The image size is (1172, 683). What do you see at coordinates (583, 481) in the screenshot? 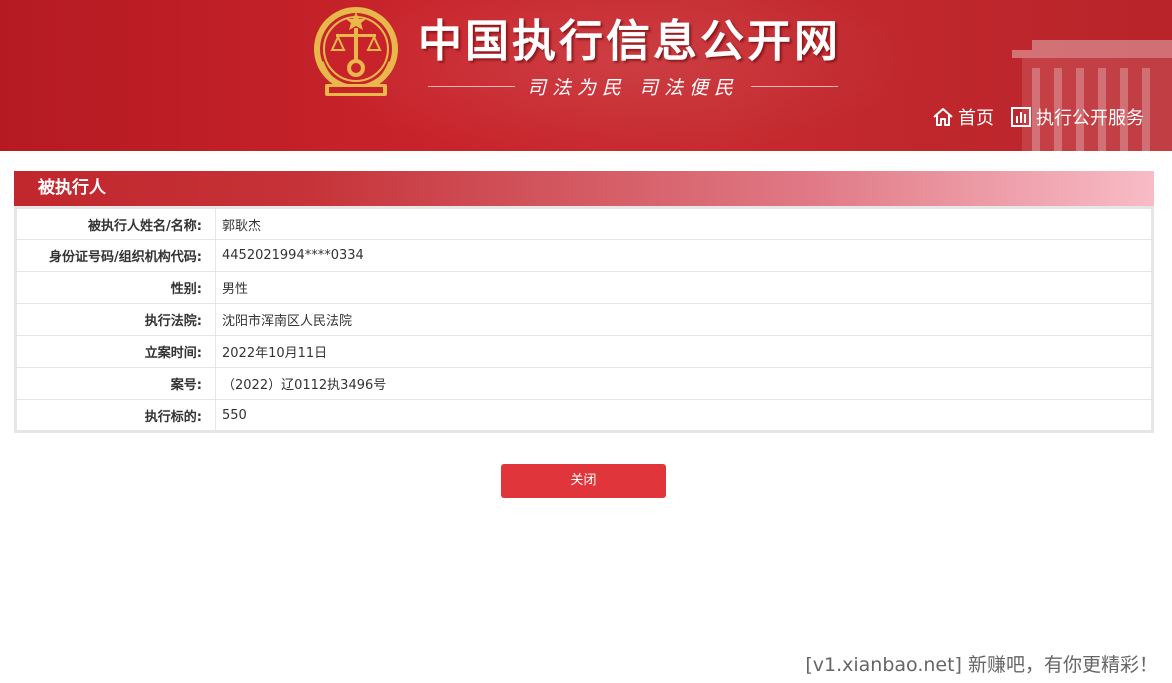
I see `close-button: 关闭` at bounding box center [583, 481].